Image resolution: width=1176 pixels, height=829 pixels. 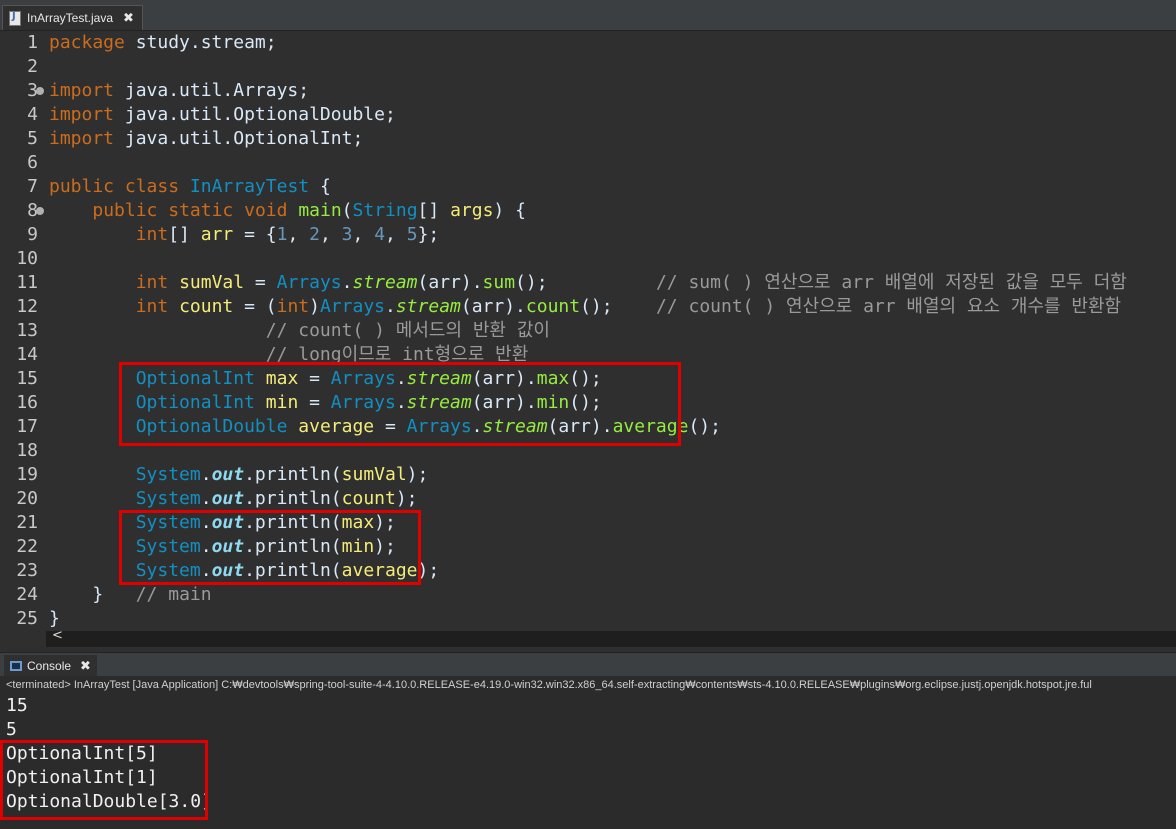 What do you see at coordinates (27, 426) in the screenshot?
I see `line-number: 17` at bounding box center [27, 426].